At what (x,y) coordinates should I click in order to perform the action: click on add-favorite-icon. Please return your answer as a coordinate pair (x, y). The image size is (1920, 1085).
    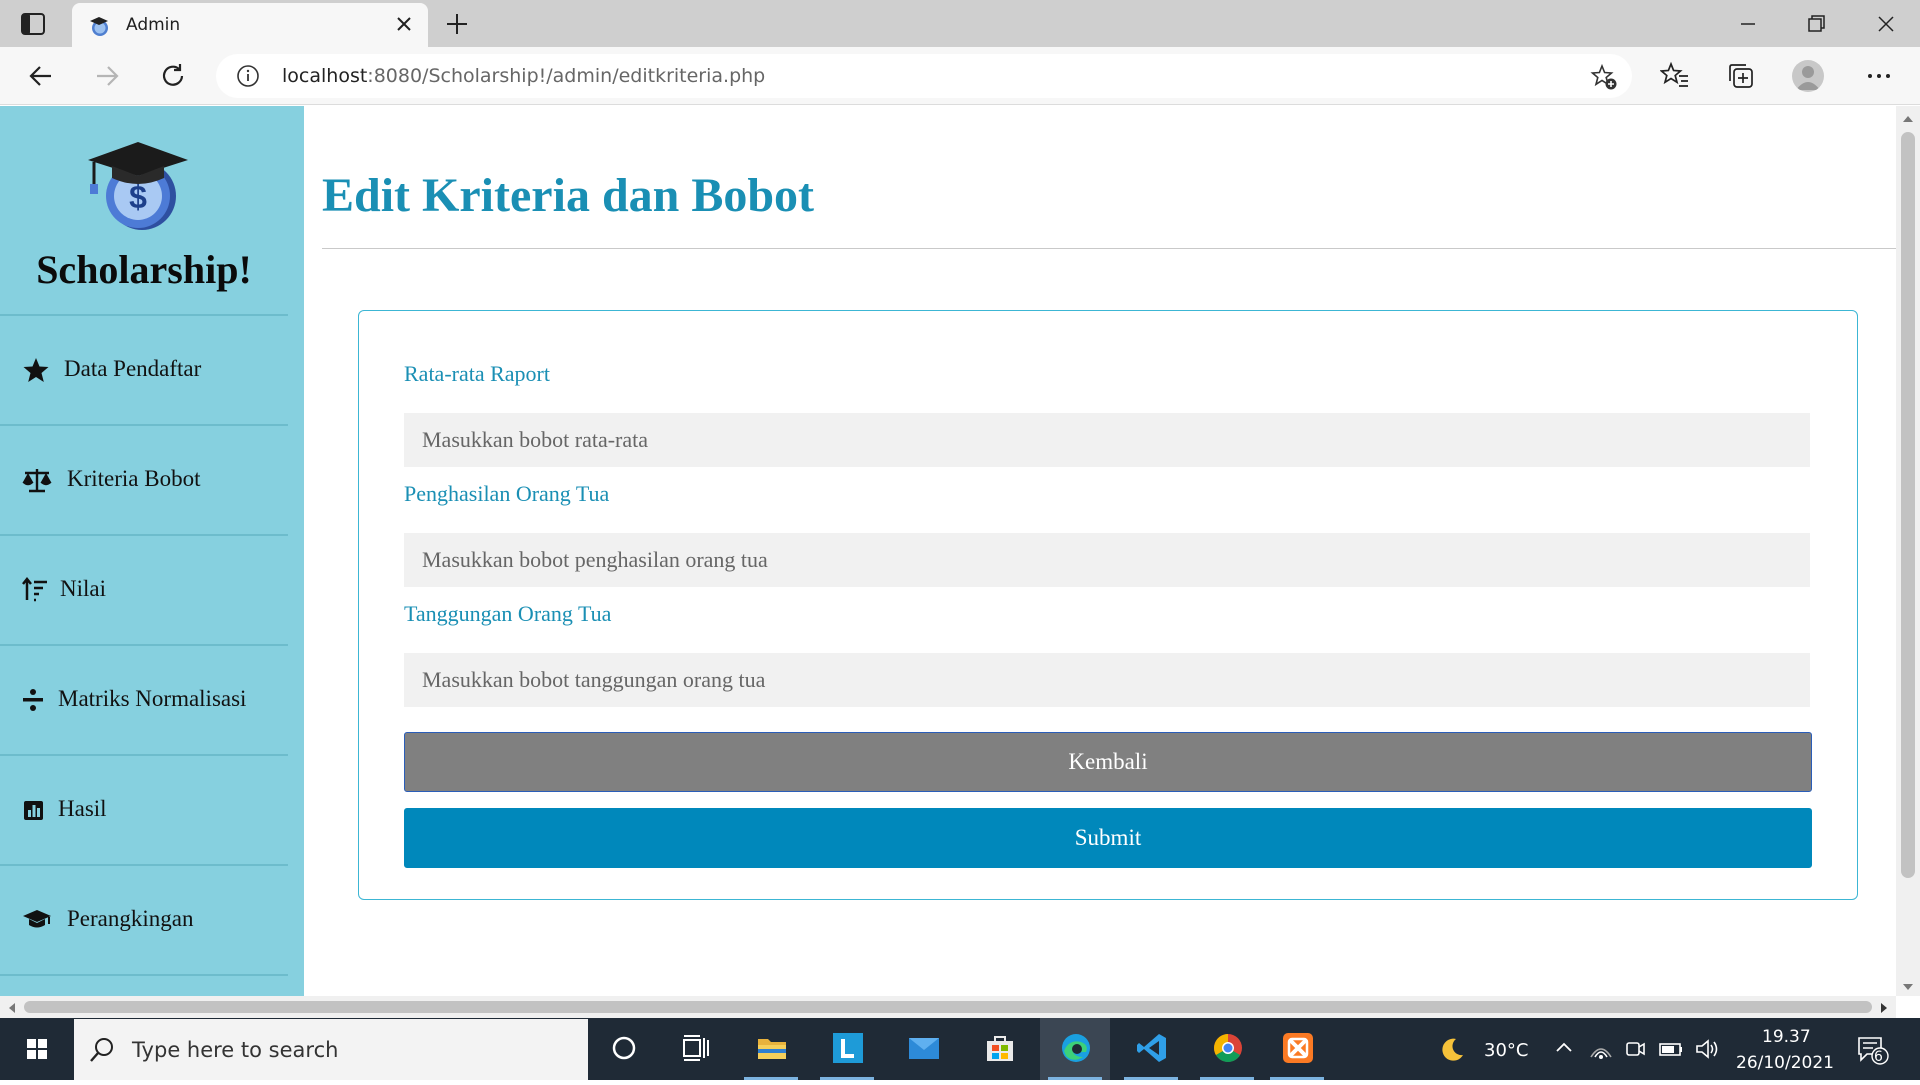
    Looking at the image, I should click on (1604, 77).